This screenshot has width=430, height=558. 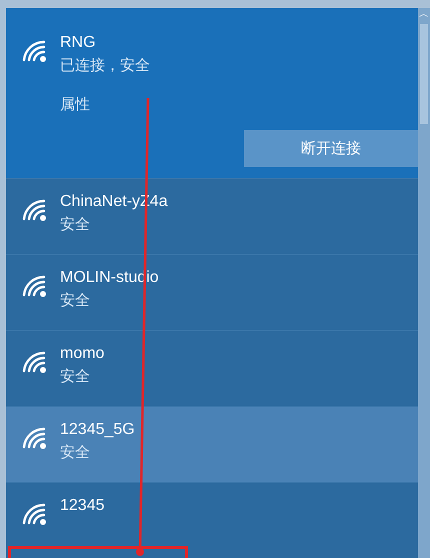 What do you see at coordinates (331, 148) in the screenshot?
I see `disconnect-button: 断开连接` at bounding box center [331, 148].